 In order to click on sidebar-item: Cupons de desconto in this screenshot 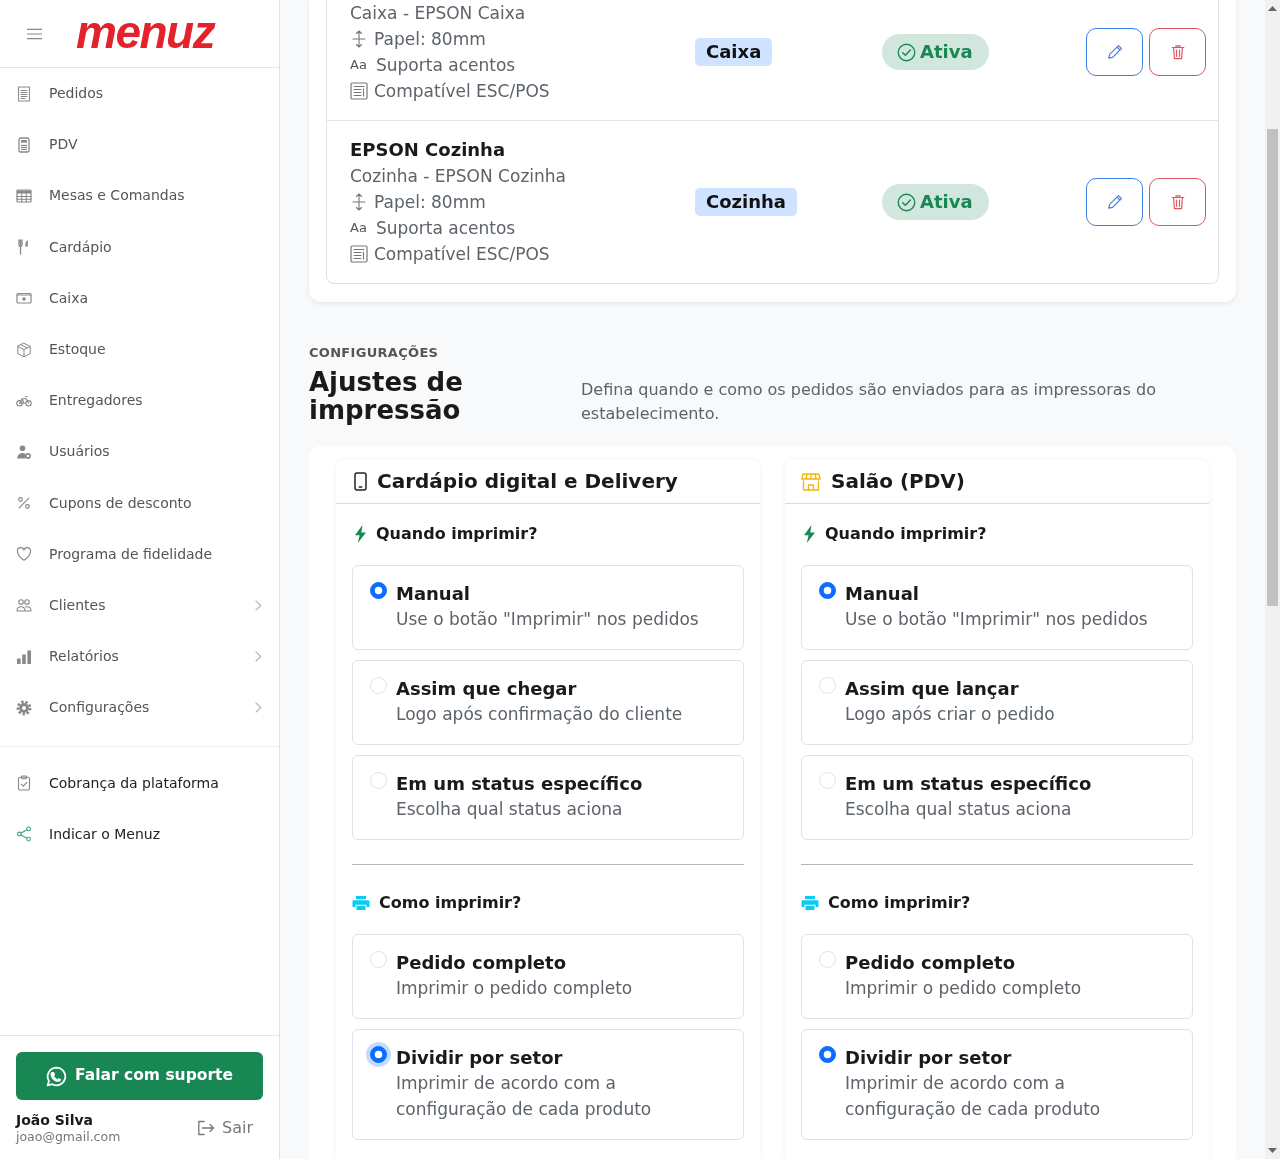, I will do `click(139, 503)`.